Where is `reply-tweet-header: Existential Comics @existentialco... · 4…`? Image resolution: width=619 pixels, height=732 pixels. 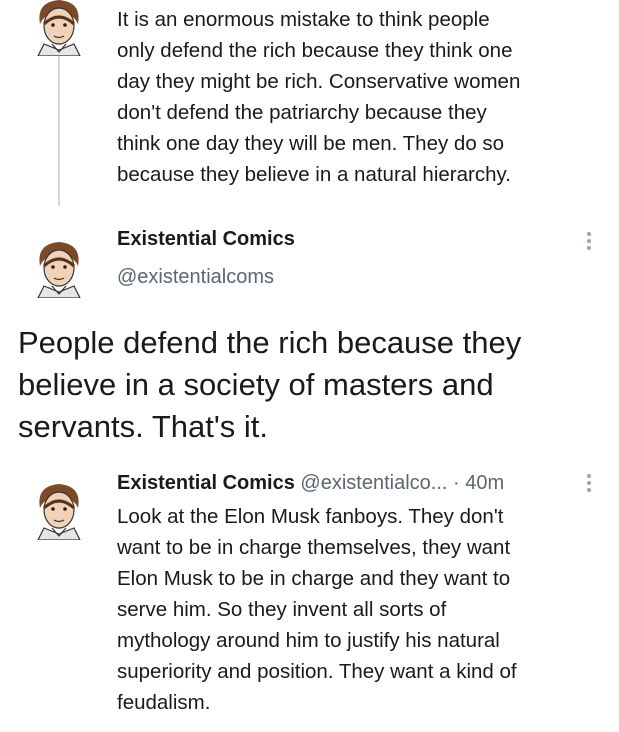
reply-tweet-header: Existential Comics @existentialco... · 4… is located at coordinates (310, 483).